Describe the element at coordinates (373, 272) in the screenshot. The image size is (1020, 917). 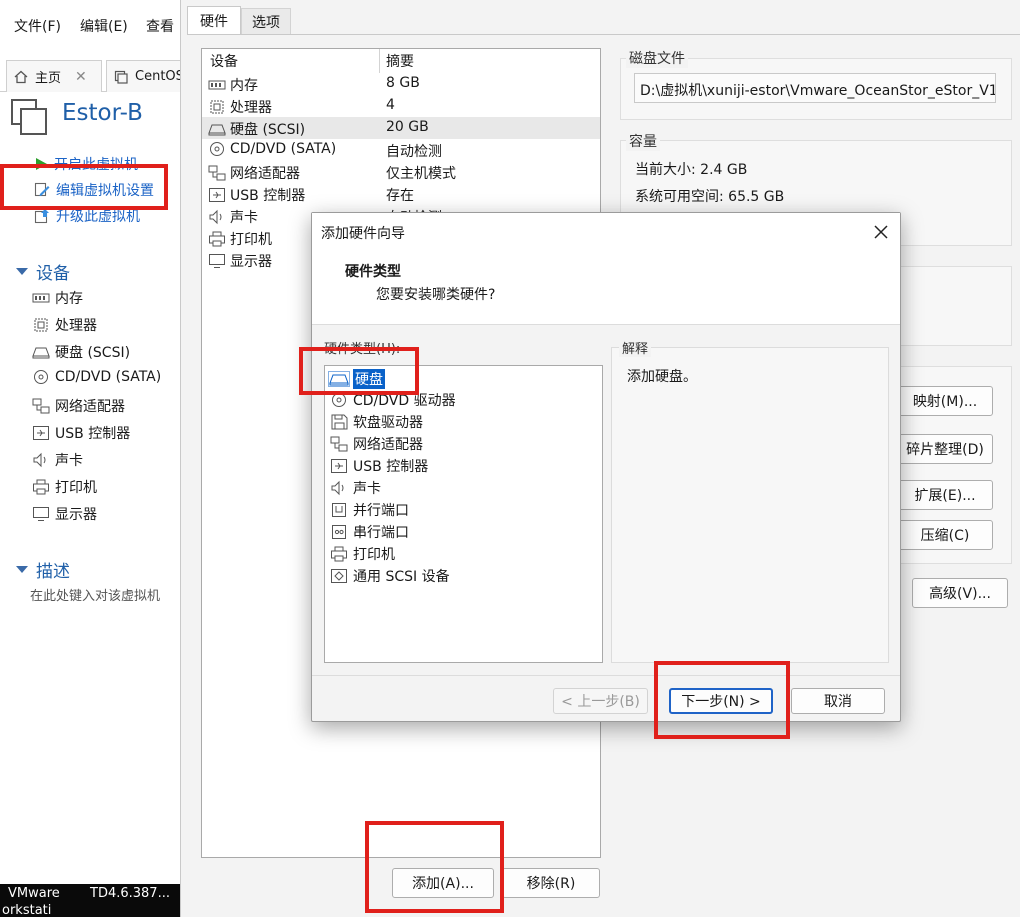
I see `dialog-heading: 硬件类型` at that location.